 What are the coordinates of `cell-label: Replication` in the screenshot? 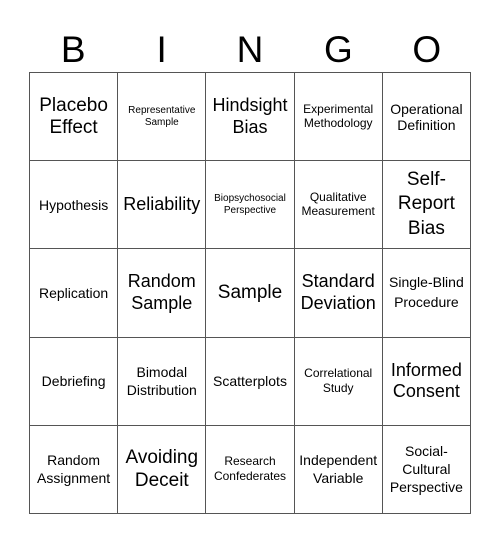 It's located at (73, 292).